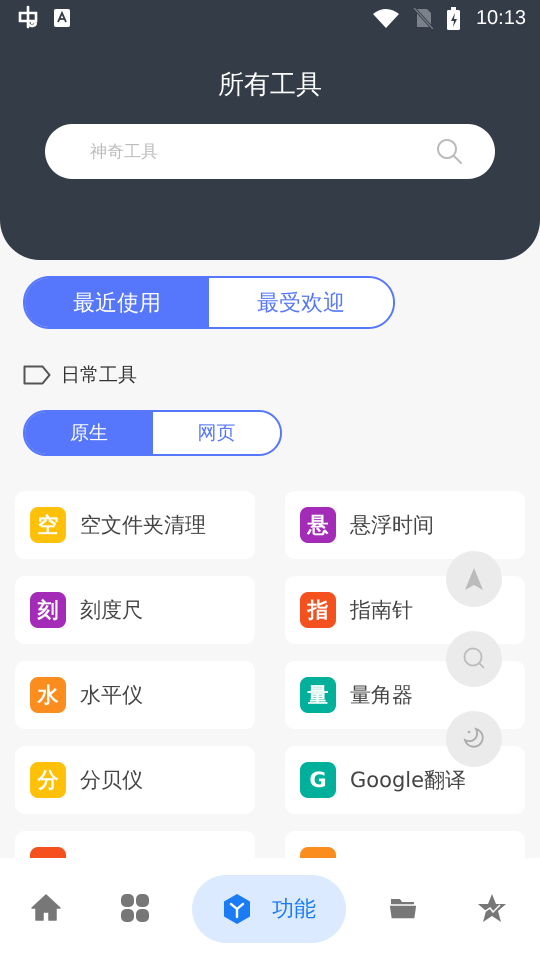 The image size is (540, 960). Describe the element at coordinates (135, 909) in the screenshot. I see `grid-icon` at that location.